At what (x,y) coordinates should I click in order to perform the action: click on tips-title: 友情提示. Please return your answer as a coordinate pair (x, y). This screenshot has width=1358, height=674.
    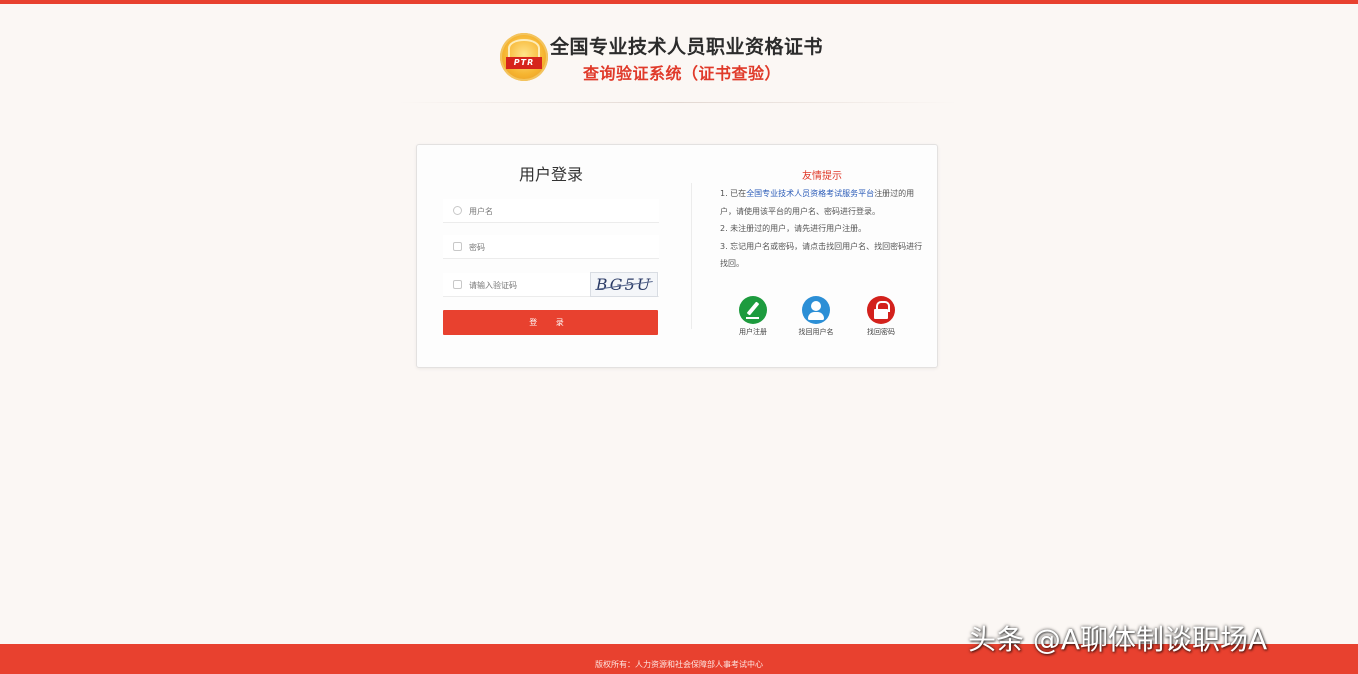
    Looking at the image, I should click on (822, 176).